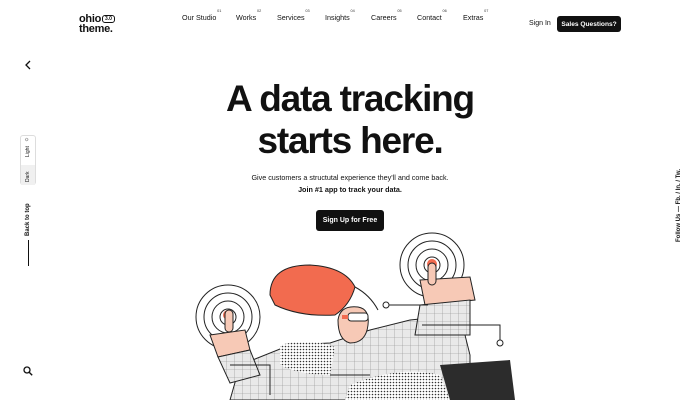 The height and width of the screenshot is (400, 700). I want to click on theme-dark-label: Dark, so click(28, 176).